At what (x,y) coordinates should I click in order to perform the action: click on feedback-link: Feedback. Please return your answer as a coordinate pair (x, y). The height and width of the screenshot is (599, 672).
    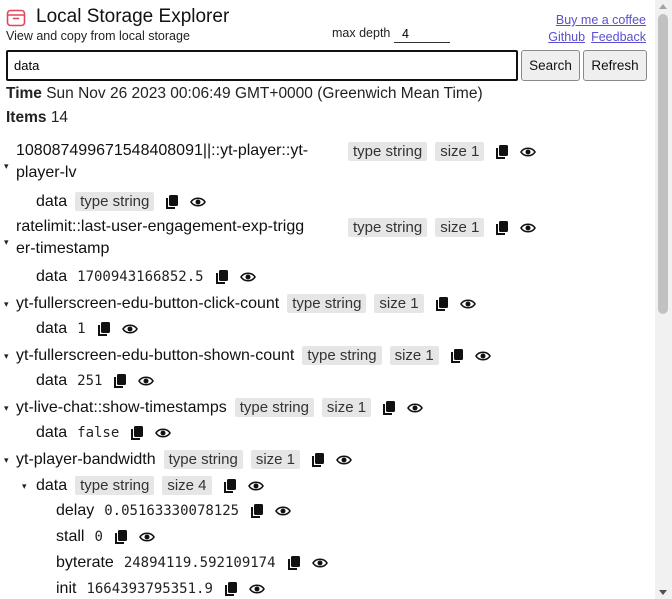
    Looking at the image, I should click on (618, 37).